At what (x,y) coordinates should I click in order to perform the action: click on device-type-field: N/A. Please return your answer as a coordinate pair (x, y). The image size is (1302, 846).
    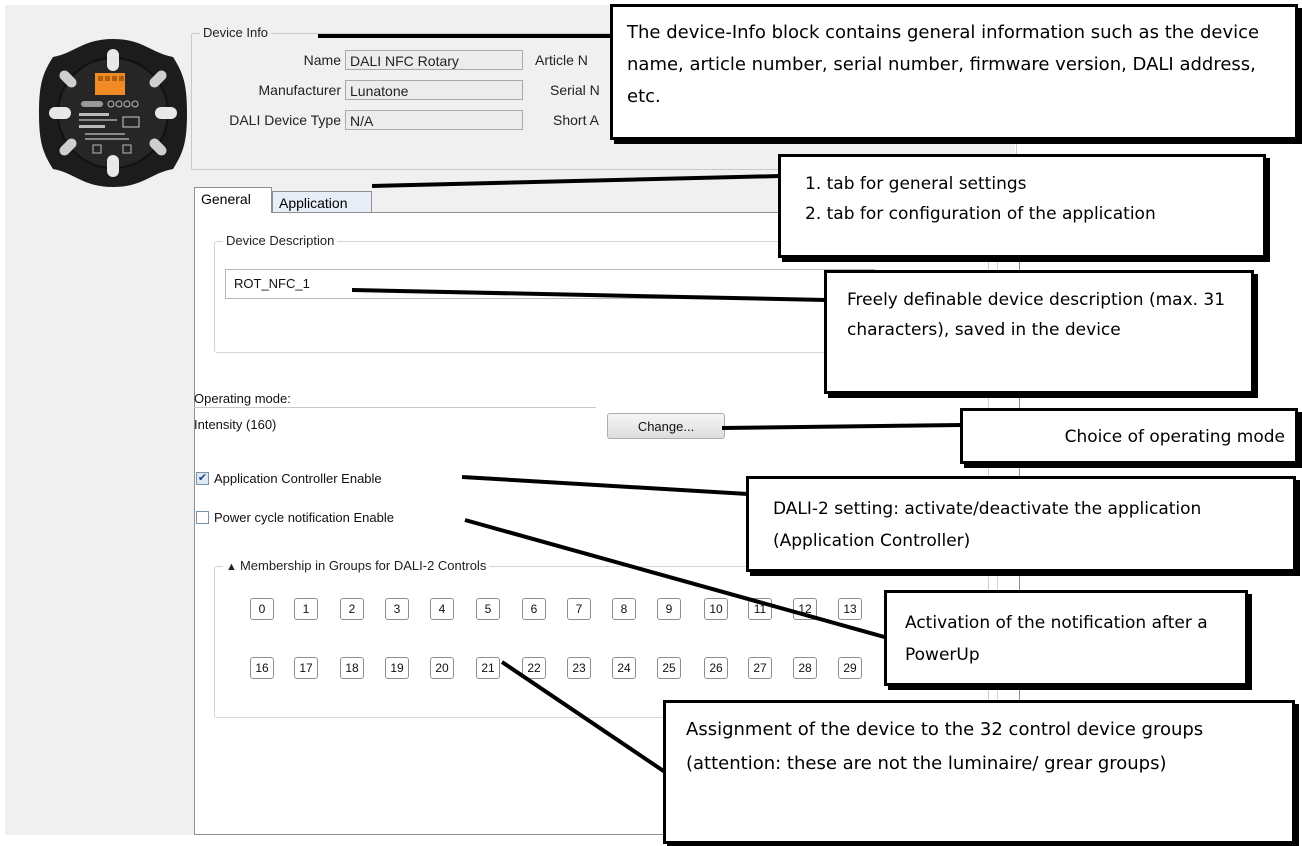
    Looking at the image, I should click on (434, 120).